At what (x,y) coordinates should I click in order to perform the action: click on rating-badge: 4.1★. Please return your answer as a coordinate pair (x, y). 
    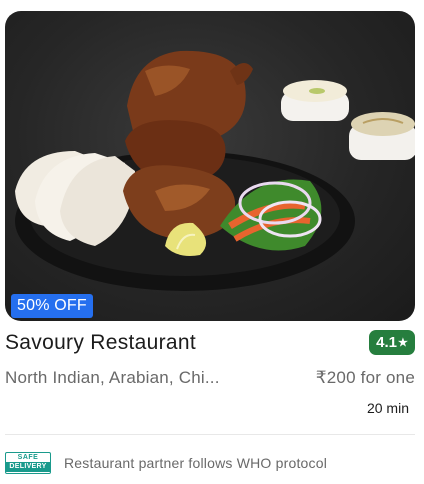
    Looking at the image, I should click on (392, 342).